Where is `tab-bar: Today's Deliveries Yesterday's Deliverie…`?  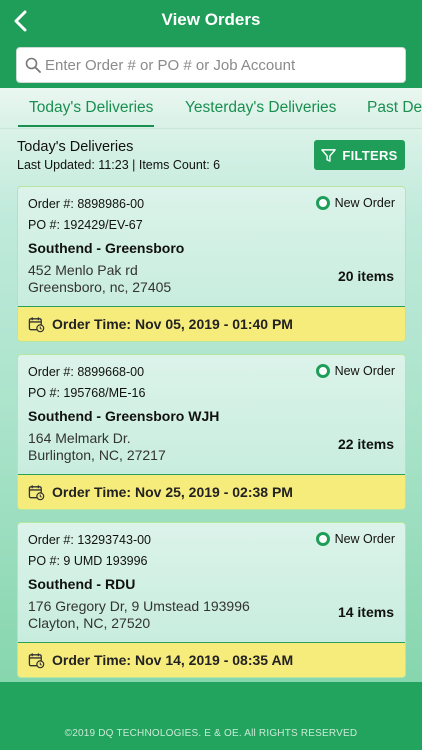 tab-bar: Today's Deliveries Yesterday's Deliverie… is located at coordinates (211, 108).